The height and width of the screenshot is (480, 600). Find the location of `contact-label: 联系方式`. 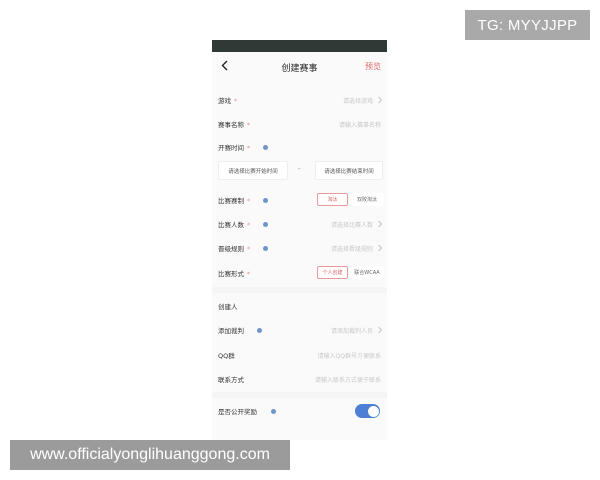

contact-label: 联系方式 is located at coordinates (231, 380).